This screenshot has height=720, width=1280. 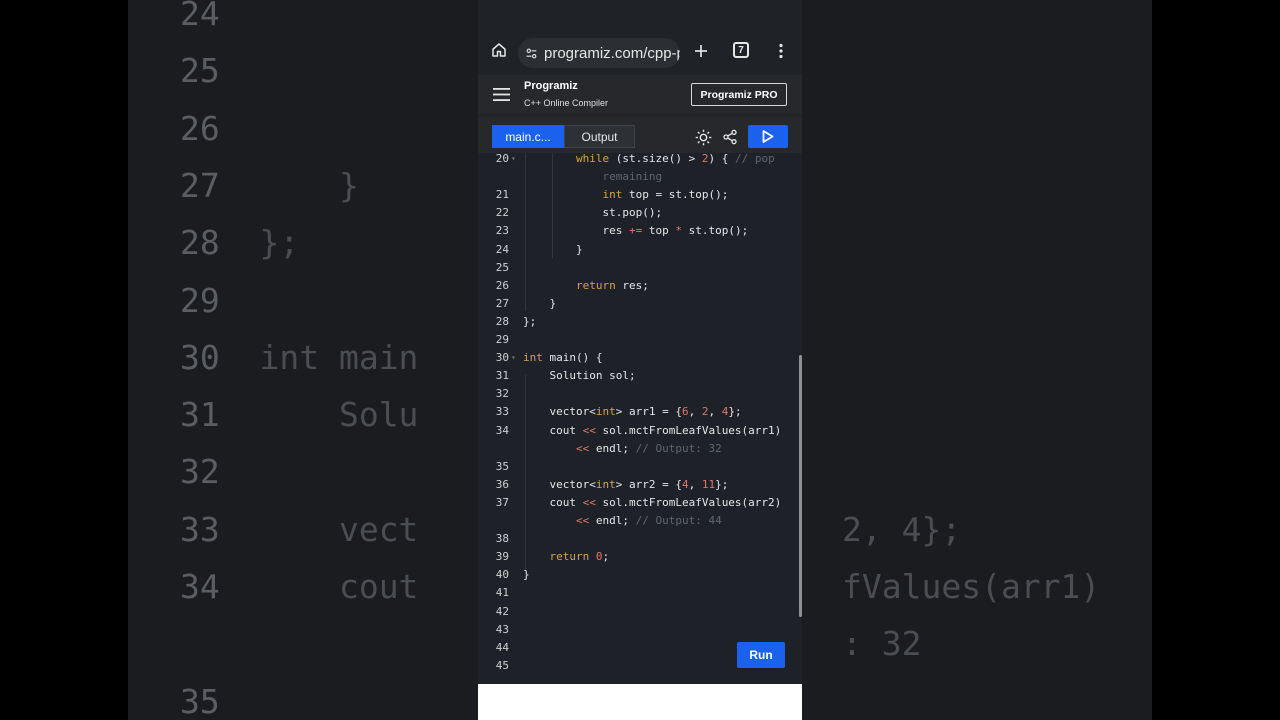 I want to click on code-line: 36 vector<int> arr2 = {4, 11};, so click(x=638, y=485).